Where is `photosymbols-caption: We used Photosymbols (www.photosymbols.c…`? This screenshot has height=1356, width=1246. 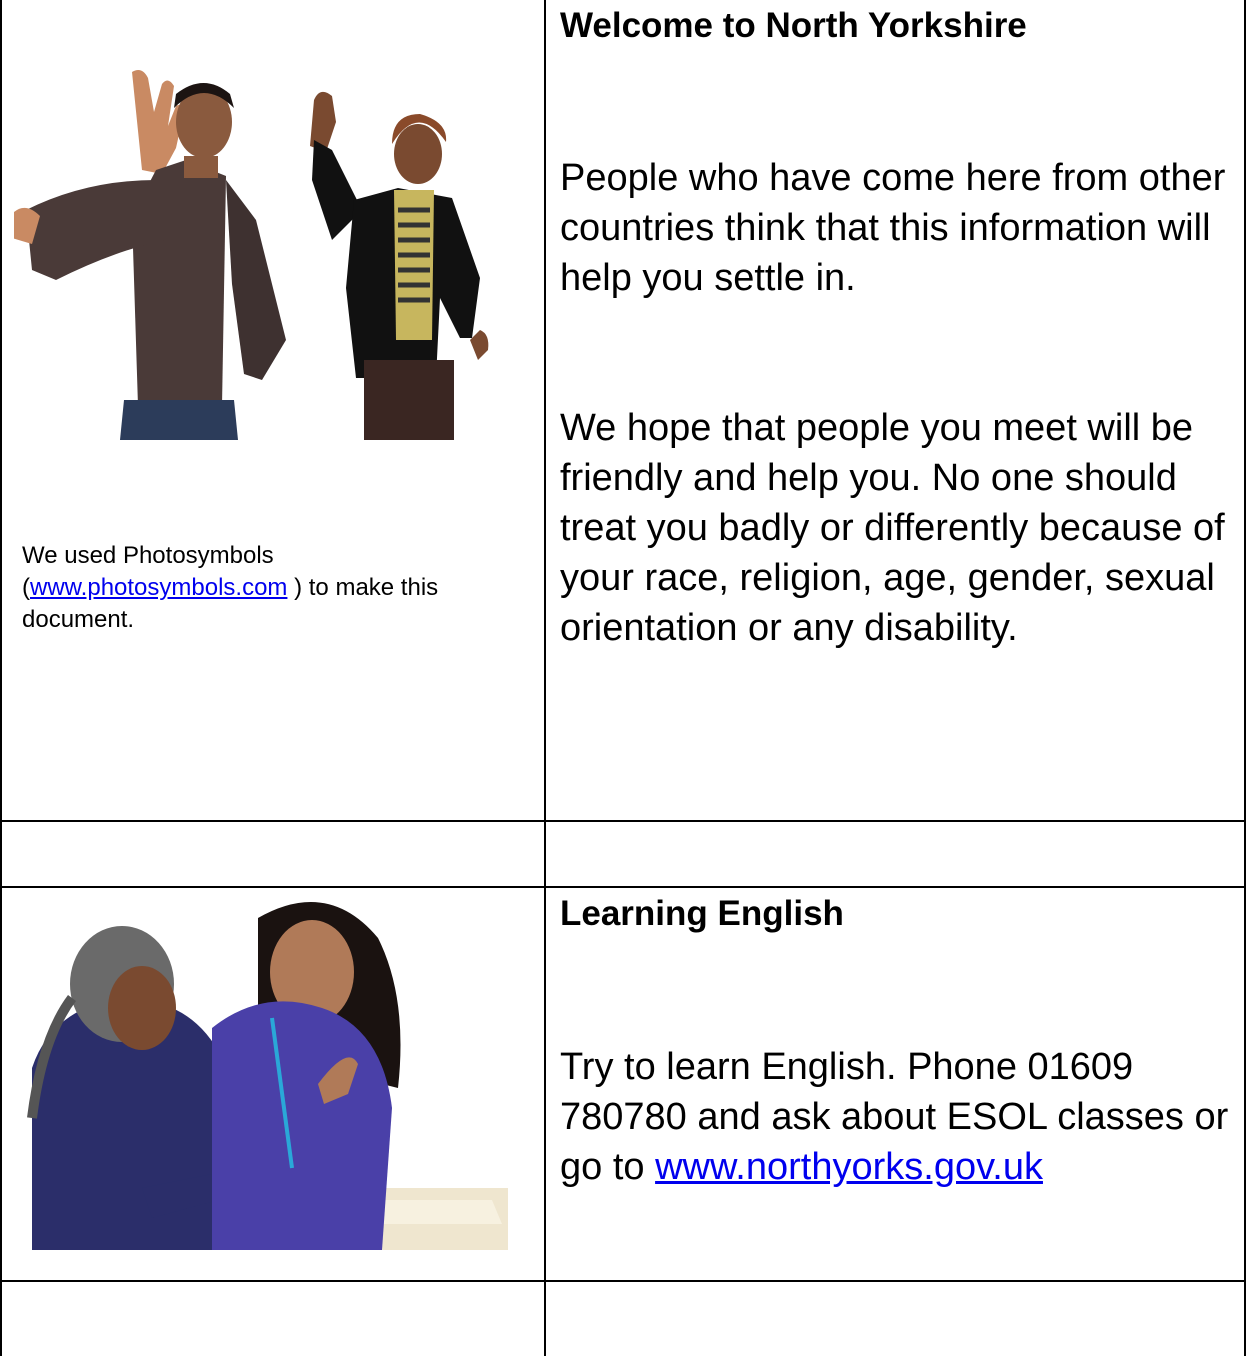 photosymbols-caption: We used Photosymbols (www.photosymbols.c… is located at coordinates (277, 588).